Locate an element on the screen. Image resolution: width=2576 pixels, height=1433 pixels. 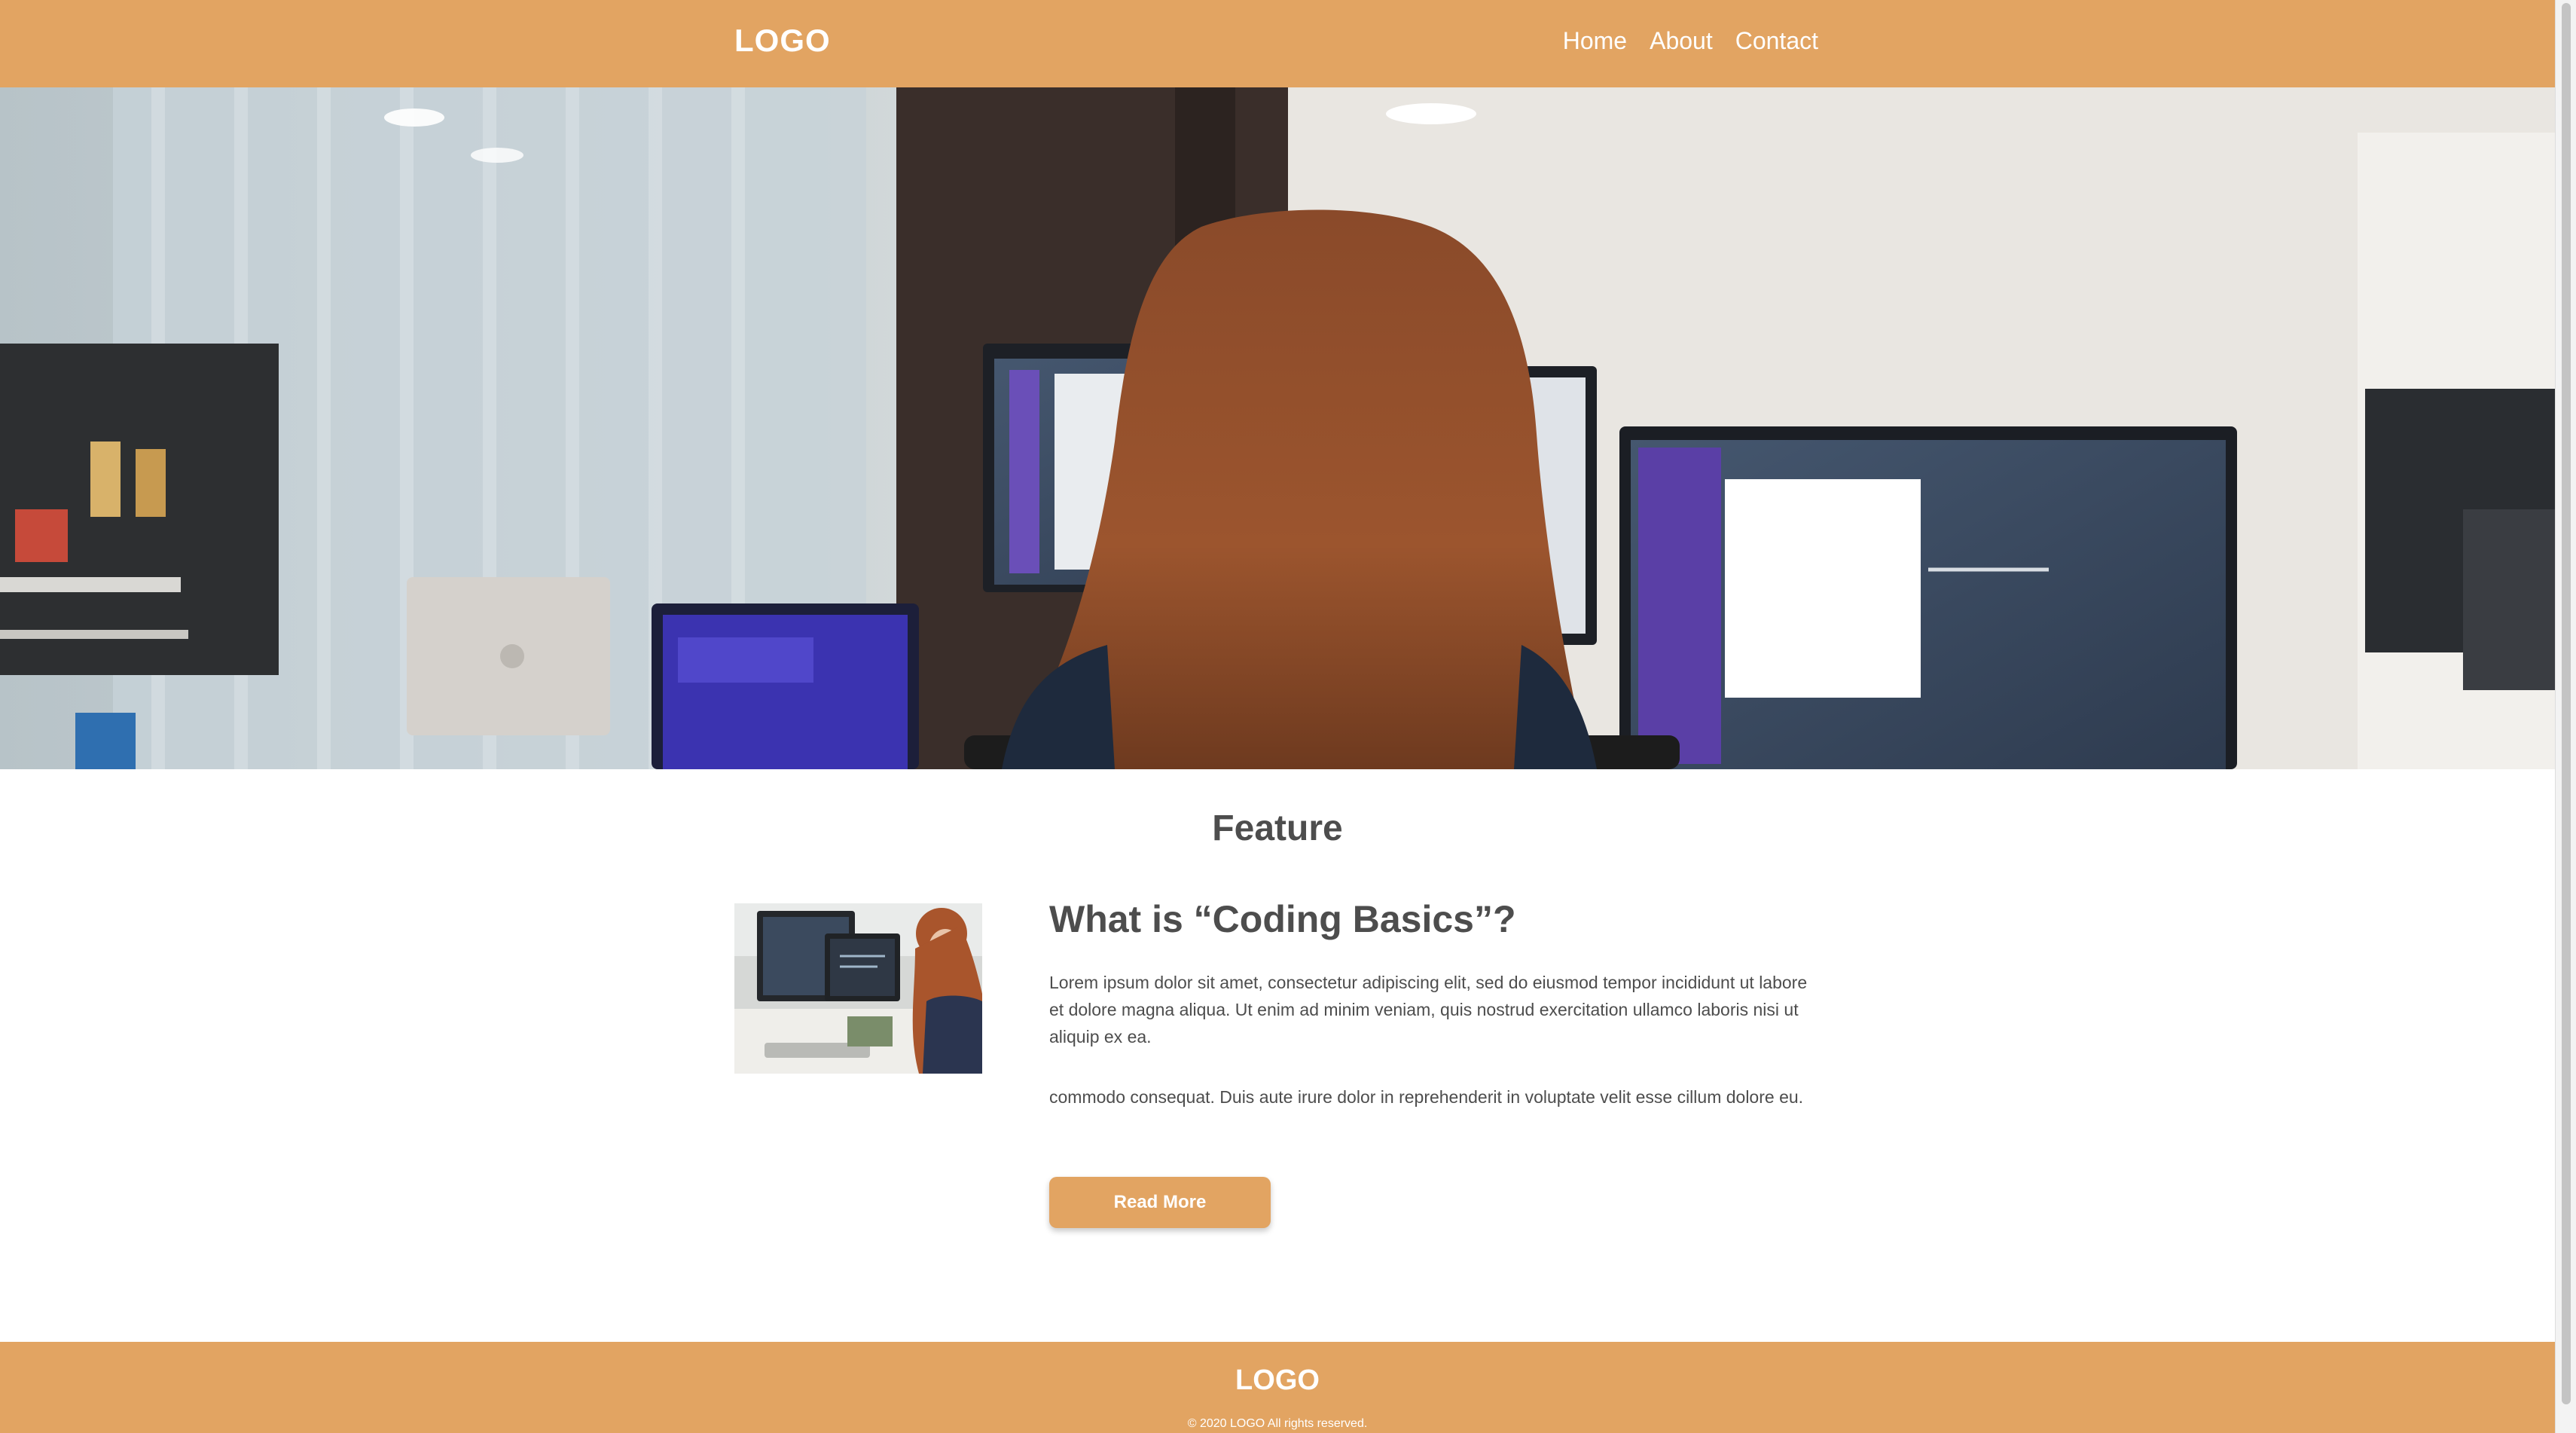
site-header: LOGO Home About Contact is located at coordinates (1278, 43).